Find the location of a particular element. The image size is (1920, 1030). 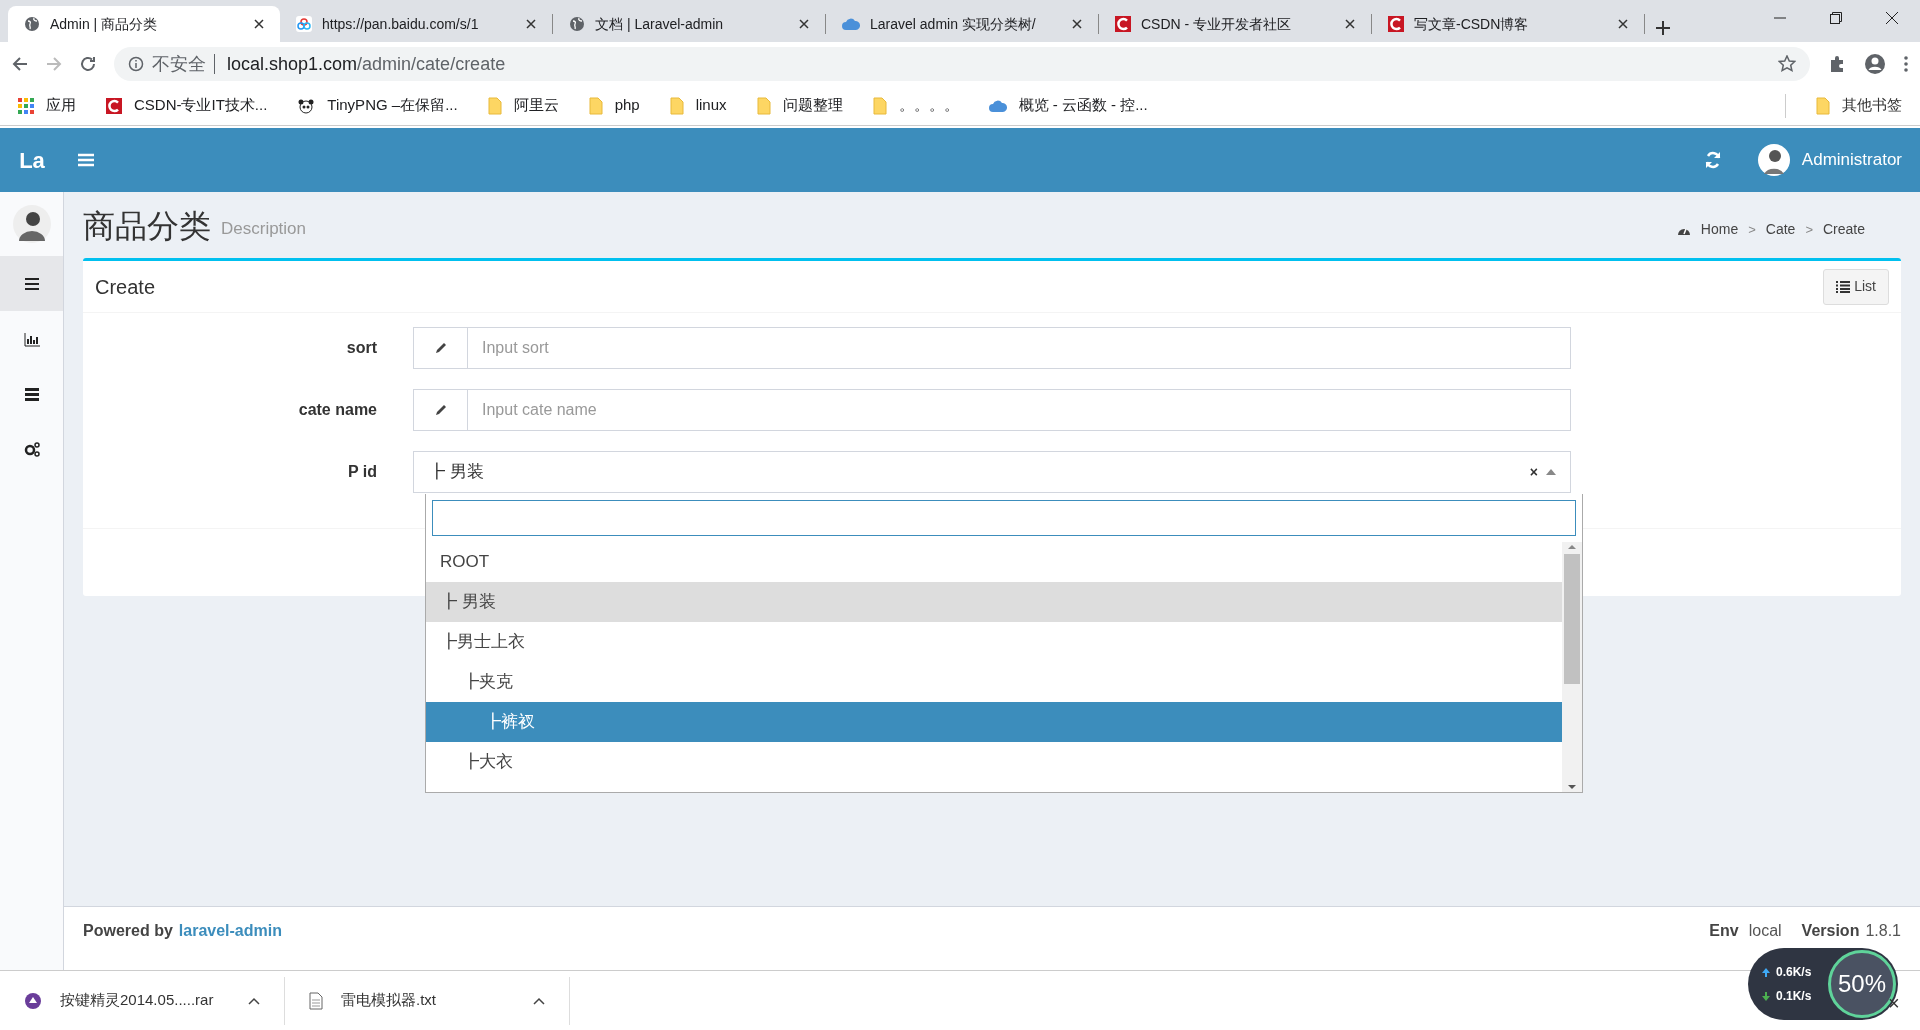

breadcrumb-item: Home is located at coordinates (1719, 229).